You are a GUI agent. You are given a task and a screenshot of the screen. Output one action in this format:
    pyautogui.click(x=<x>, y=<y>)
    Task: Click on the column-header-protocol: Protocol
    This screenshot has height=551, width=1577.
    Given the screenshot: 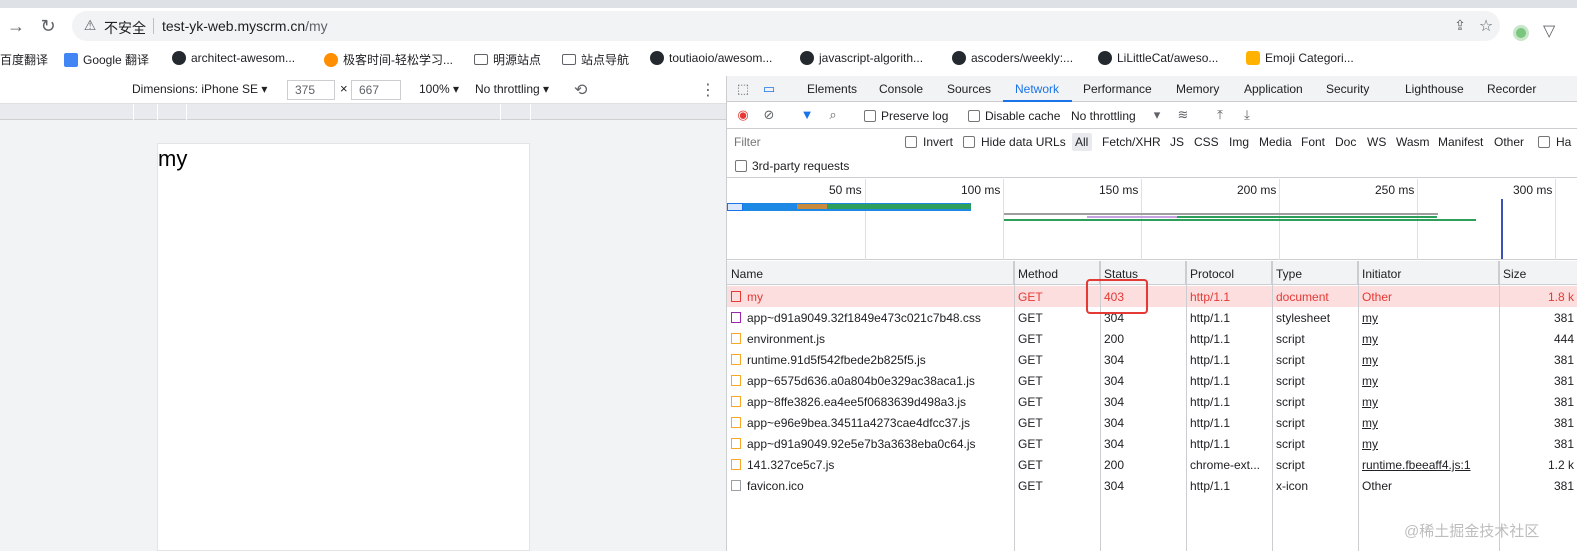 What is the action you would take?
    pyautogui.click(x=1229, y=273)
    